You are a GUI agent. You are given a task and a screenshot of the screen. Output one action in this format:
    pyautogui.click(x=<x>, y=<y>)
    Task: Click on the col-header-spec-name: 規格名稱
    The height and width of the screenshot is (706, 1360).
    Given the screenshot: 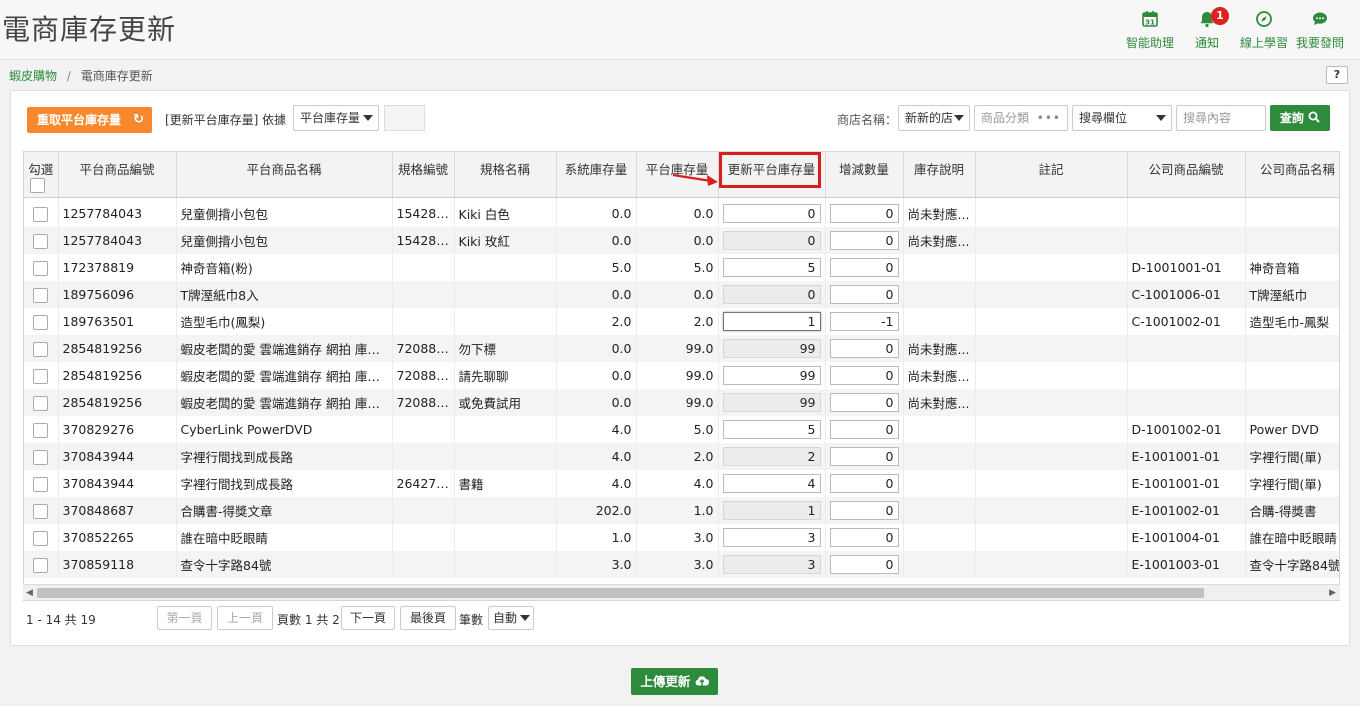 What is the action you would take?
    pyautogui.click(x=505, y=175)
    